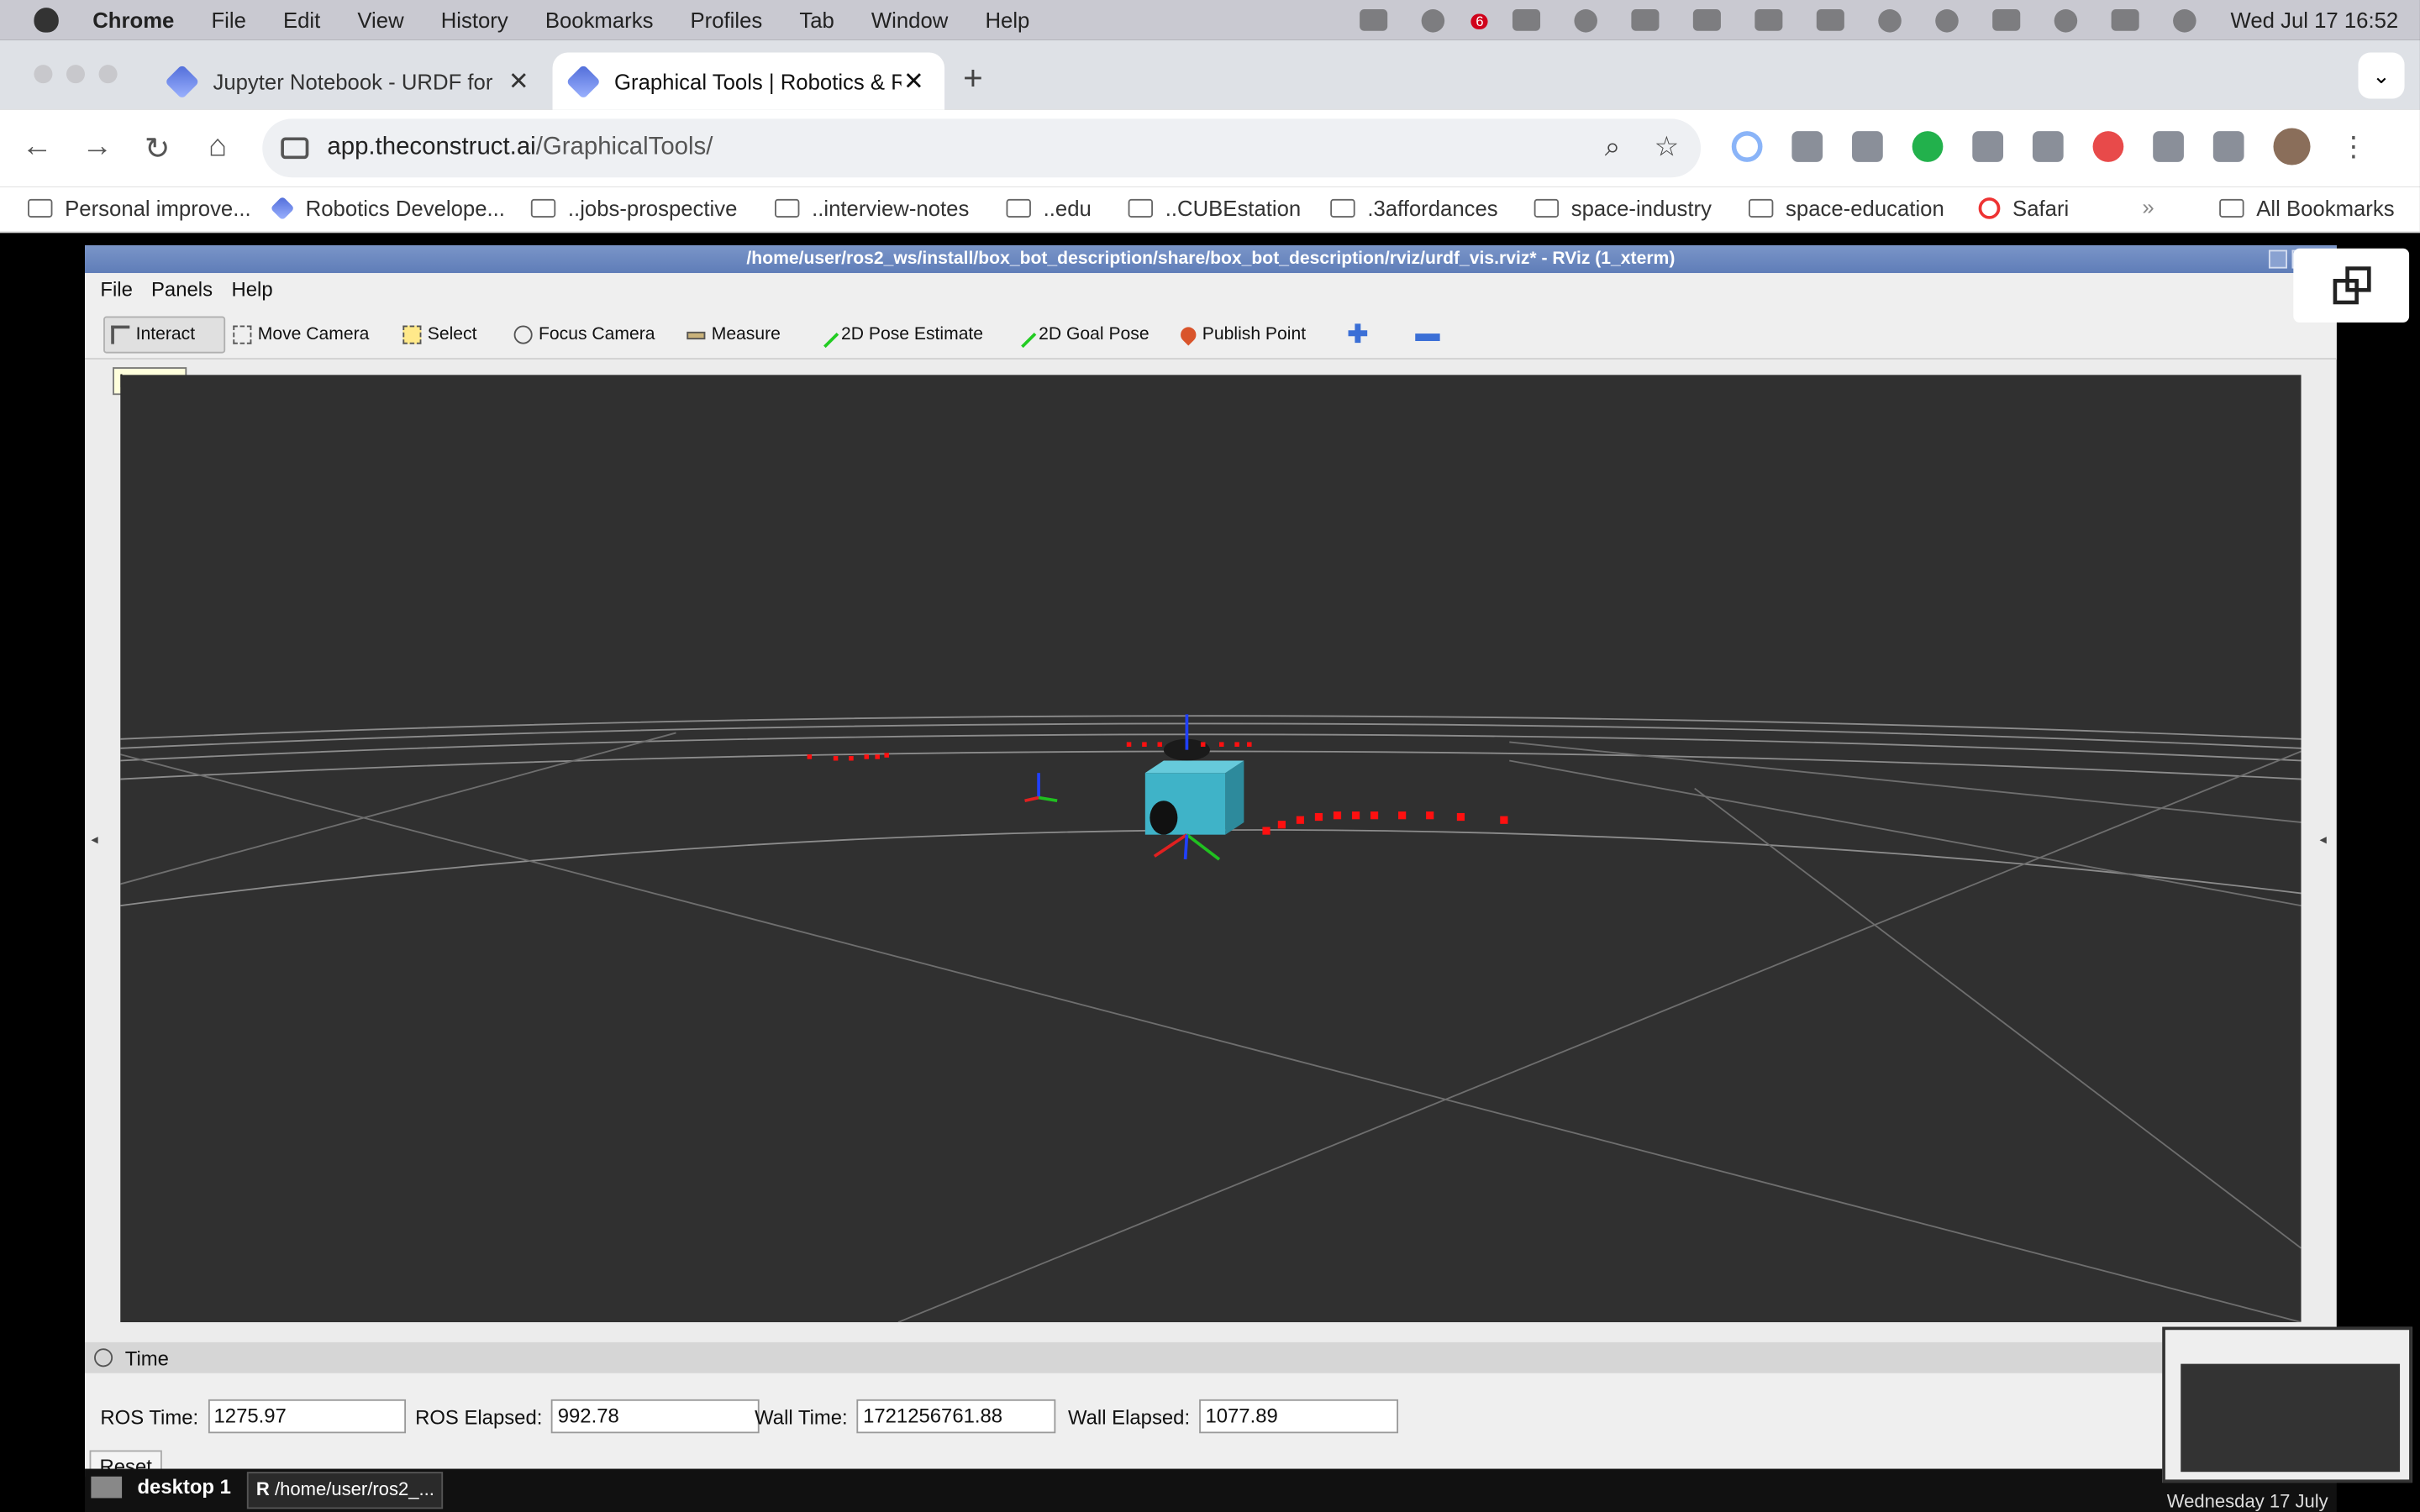  Describe the element at coordinates (1768, 20) in the screenshot. I see `battery-icon` at that location.